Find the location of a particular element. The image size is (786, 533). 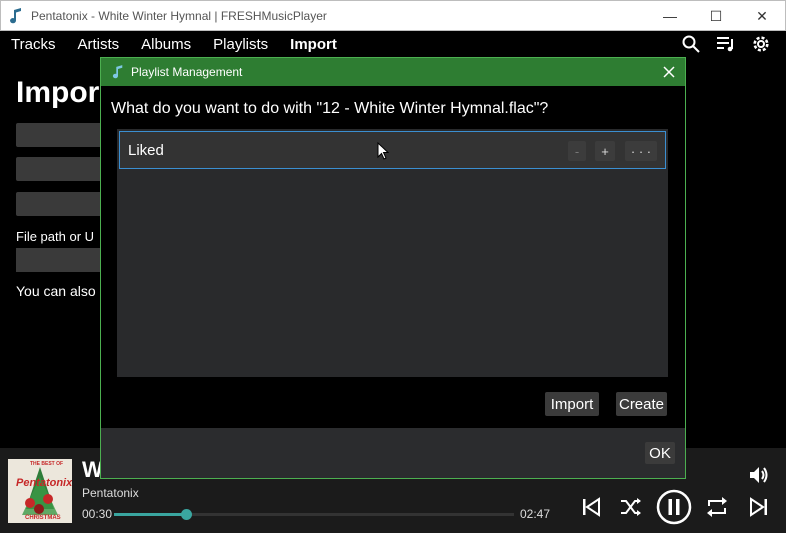

gear-icon is located at coordinates (761, 44).